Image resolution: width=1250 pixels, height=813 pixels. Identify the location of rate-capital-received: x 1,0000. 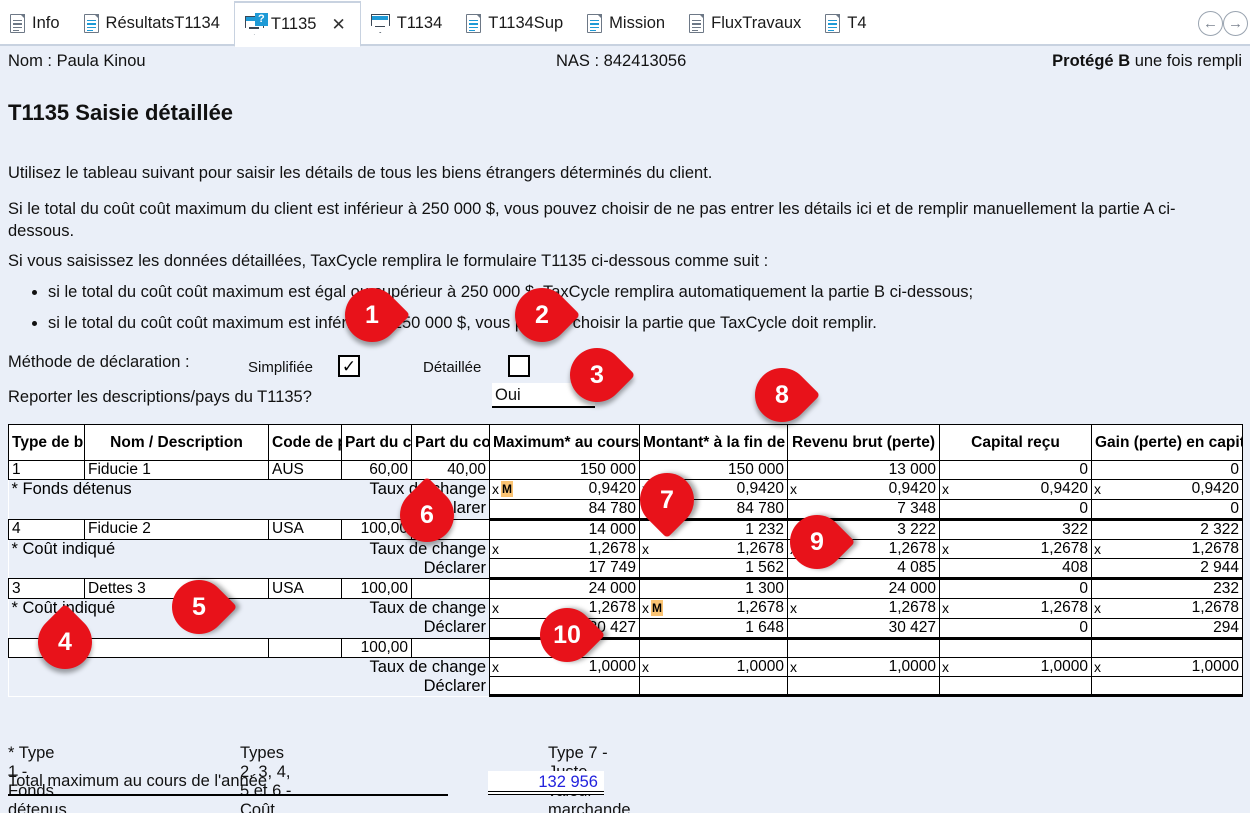
(1015, 666).